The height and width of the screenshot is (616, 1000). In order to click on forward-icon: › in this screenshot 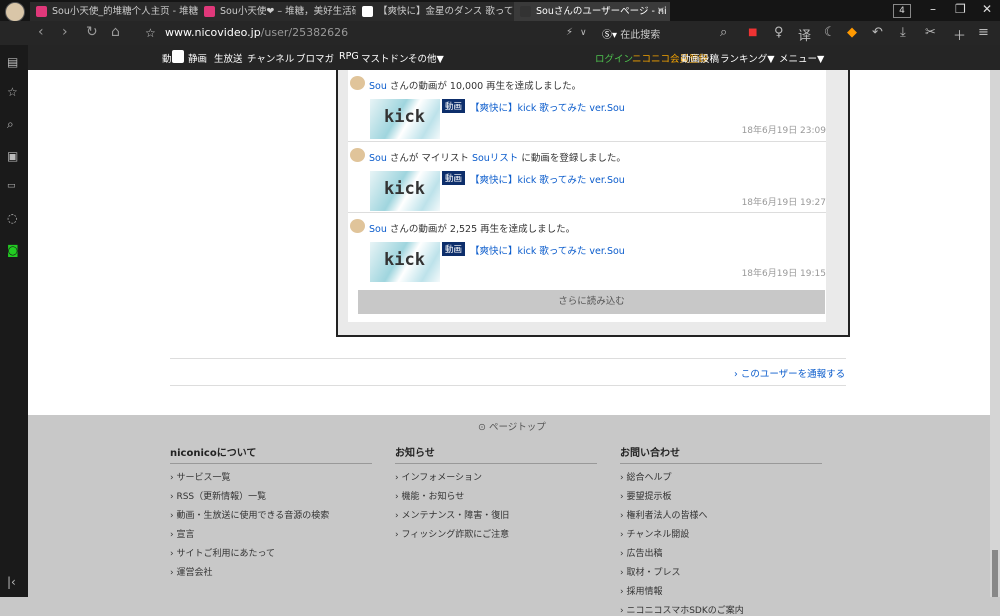, I will do `click(65, 32)`.